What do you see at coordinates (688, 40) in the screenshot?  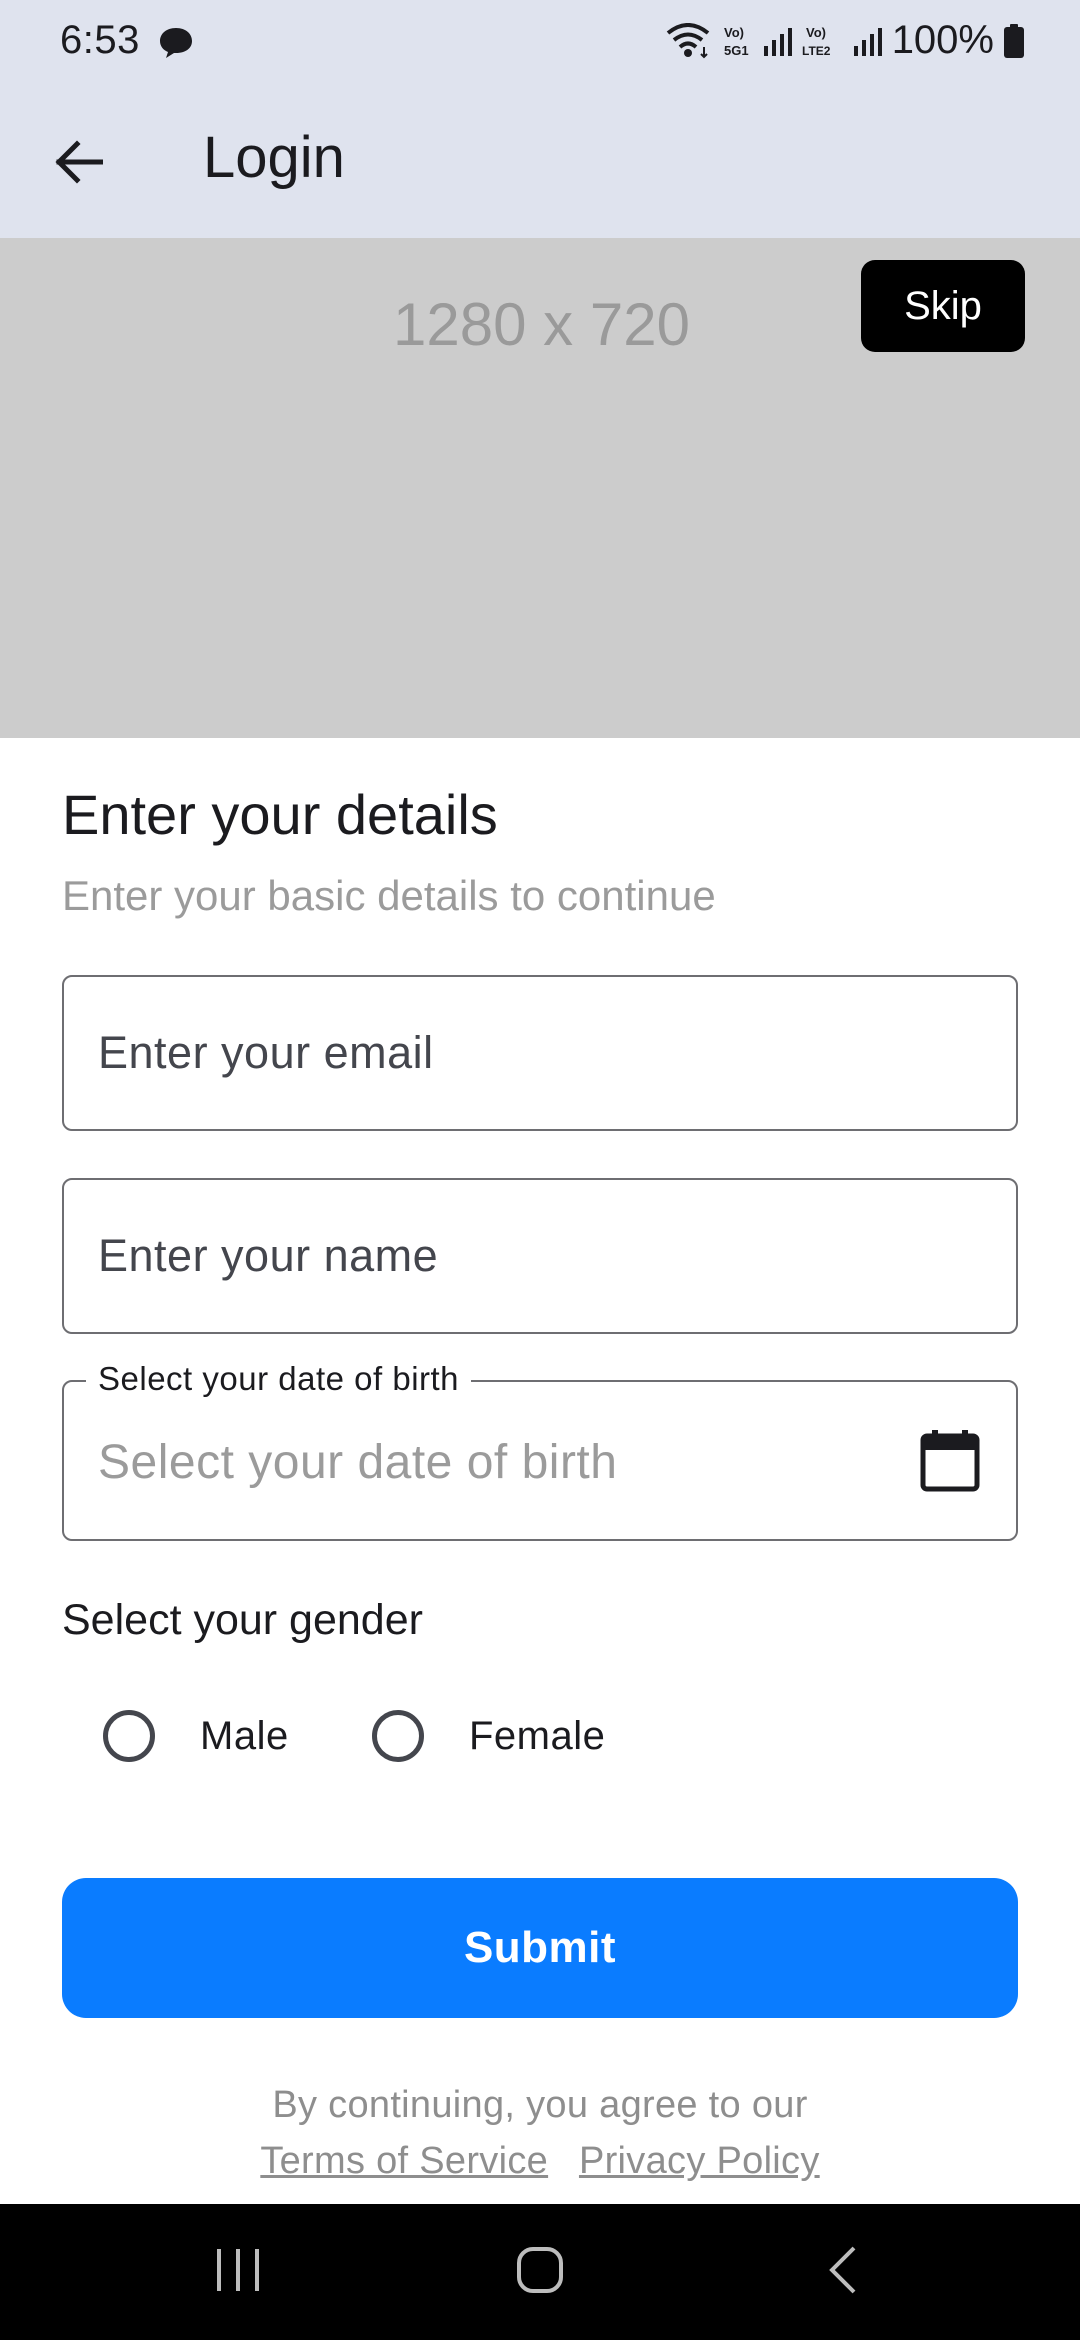 I see `wifi-icon` at bounding box center [688, 40].